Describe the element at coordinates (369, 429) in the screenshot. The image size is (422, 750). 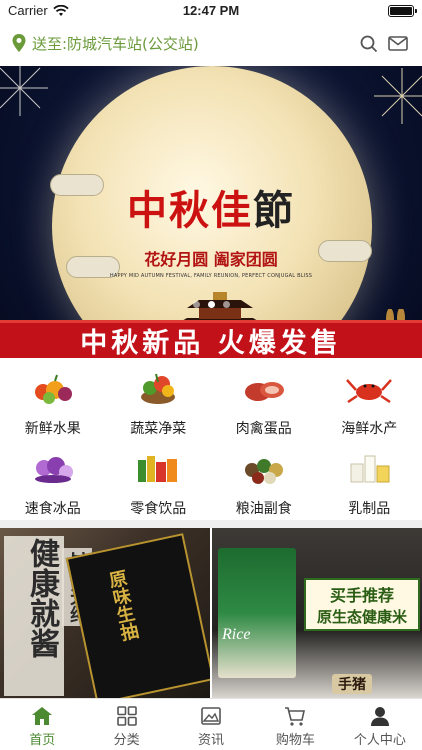
I see `category-label: 海鲜水产` at that location.